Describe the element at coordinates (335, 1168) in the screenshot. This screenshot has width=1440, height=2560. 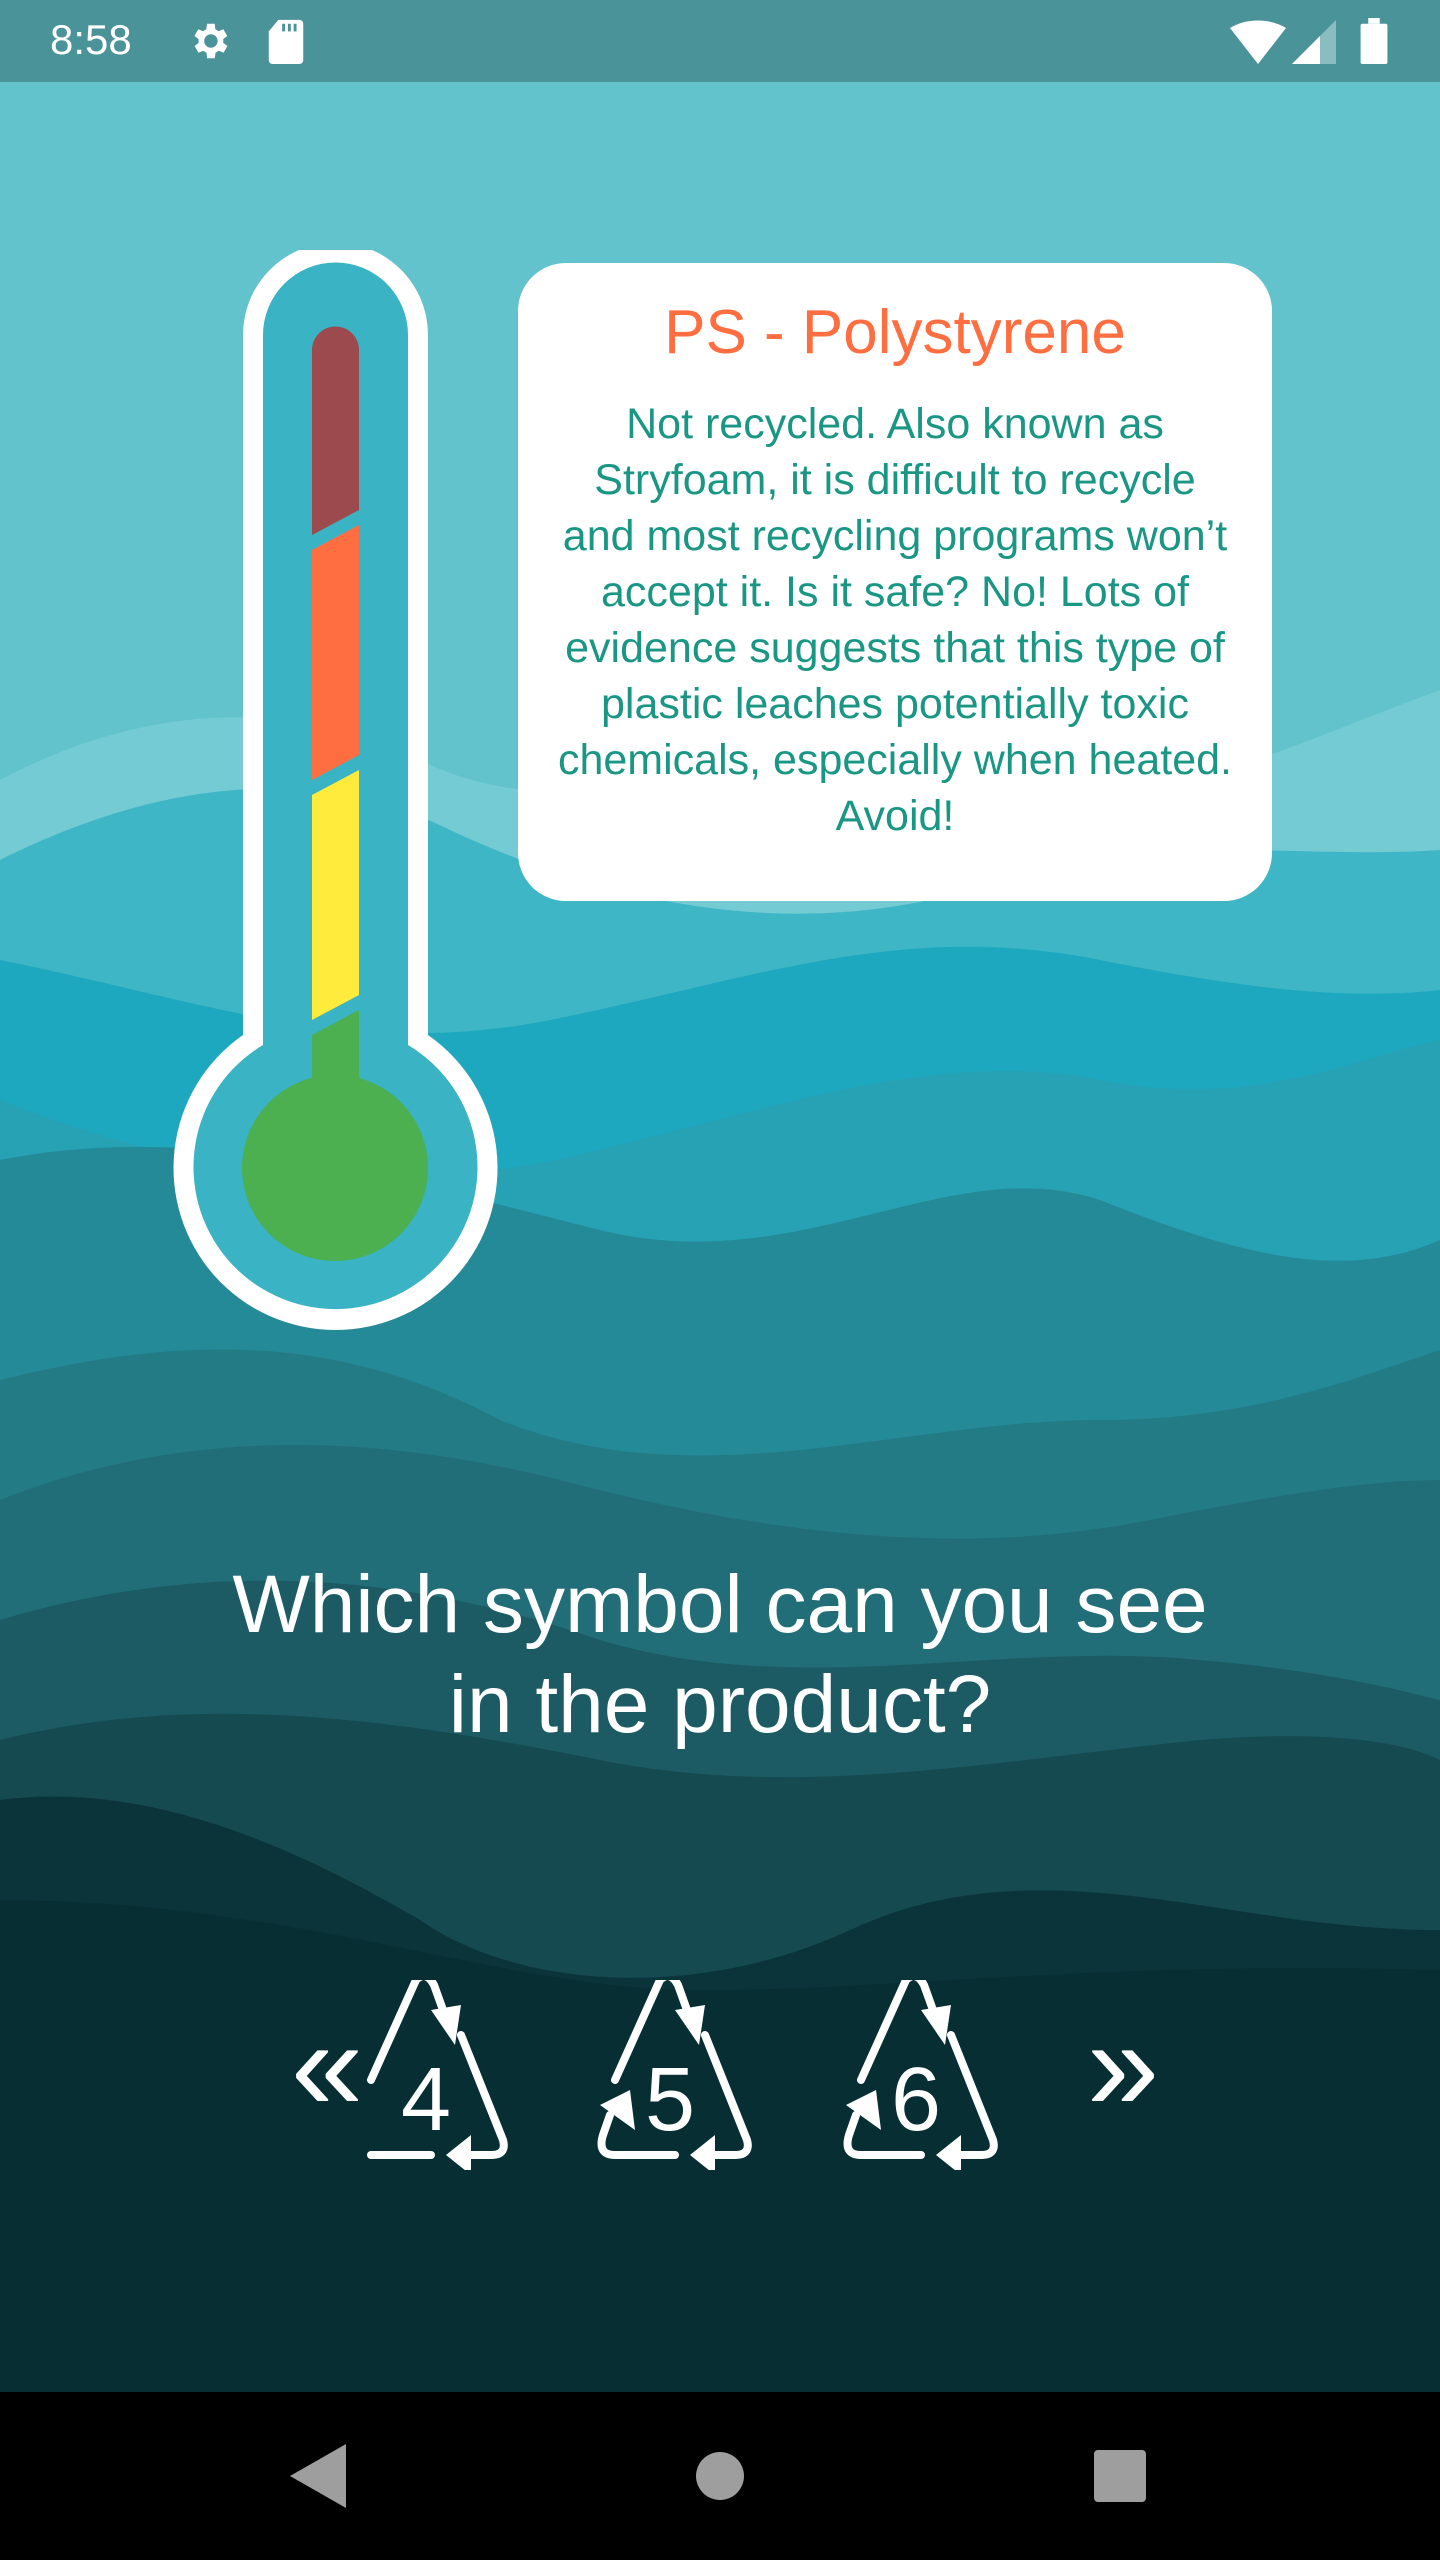
I see `thermometer-bulb` at that location.